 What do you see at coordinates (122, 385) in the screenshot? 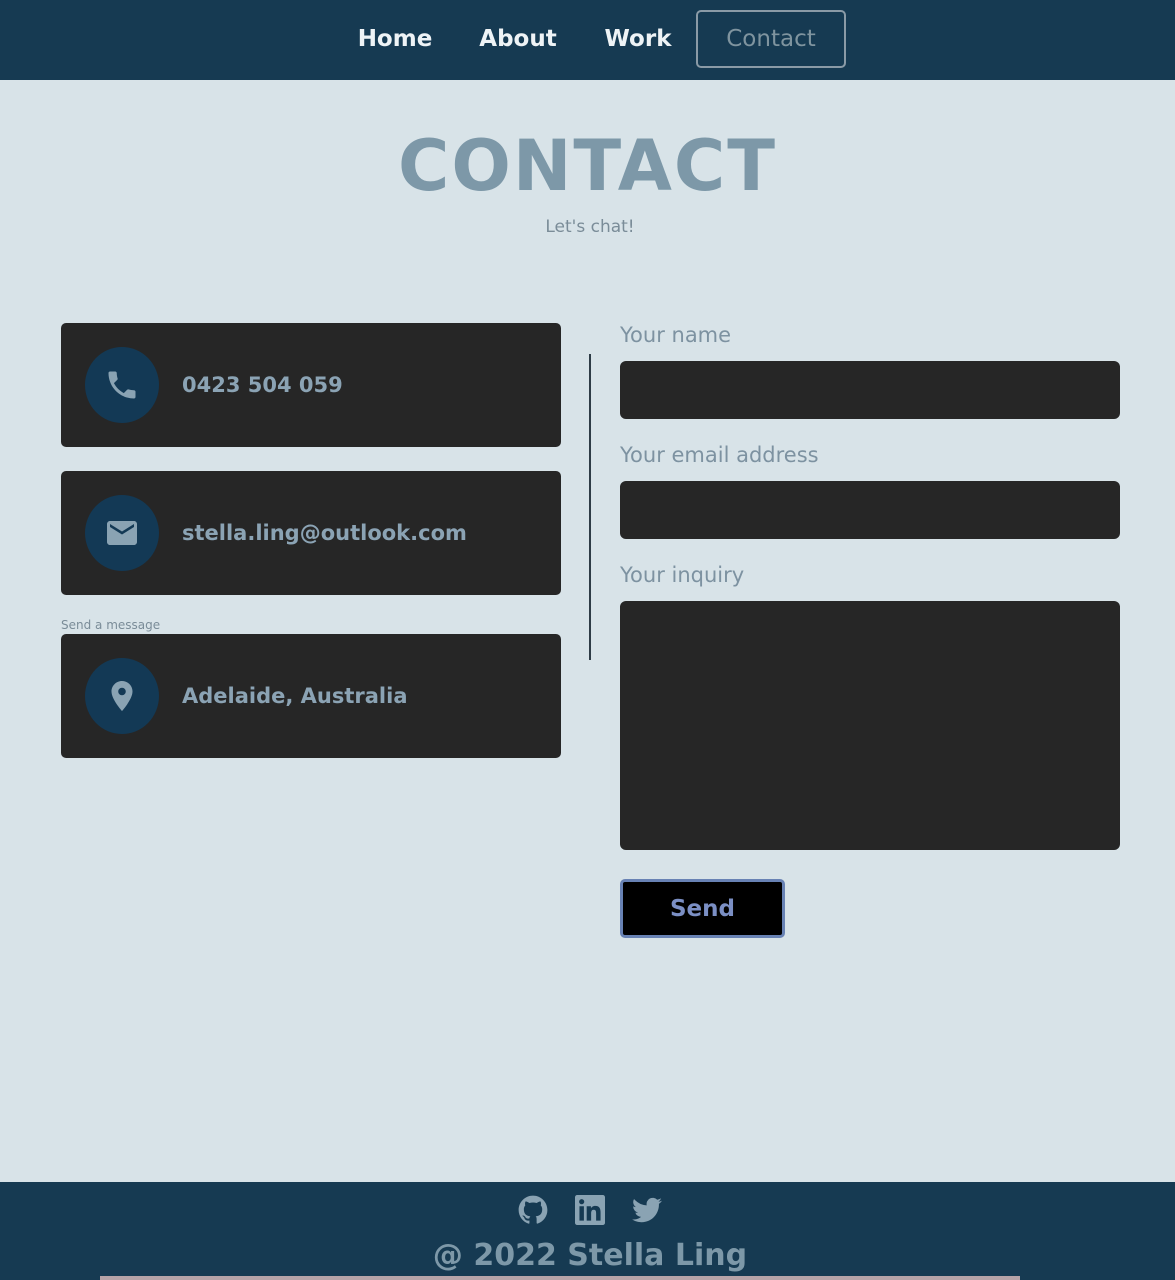
I see `phone-icon` at bounding box center [122, 385].